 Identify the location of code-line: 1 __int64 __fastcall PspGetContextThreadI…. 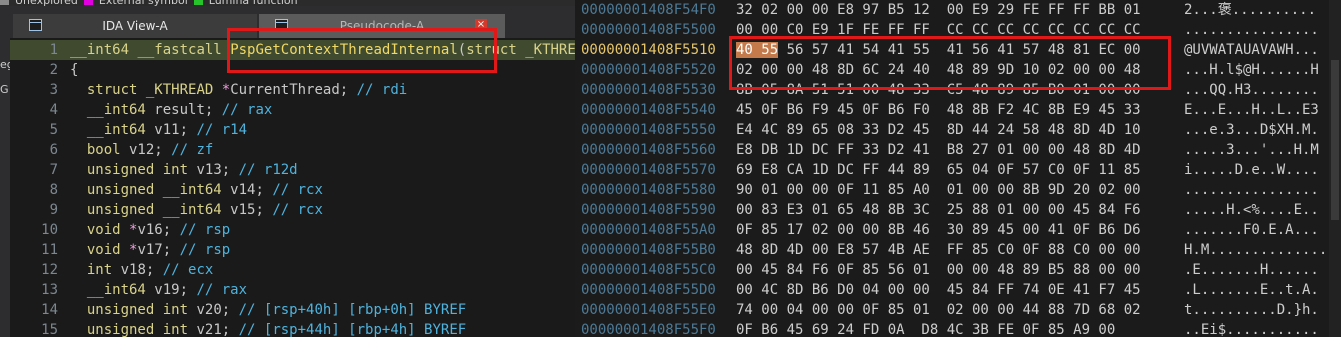
(292, 50).